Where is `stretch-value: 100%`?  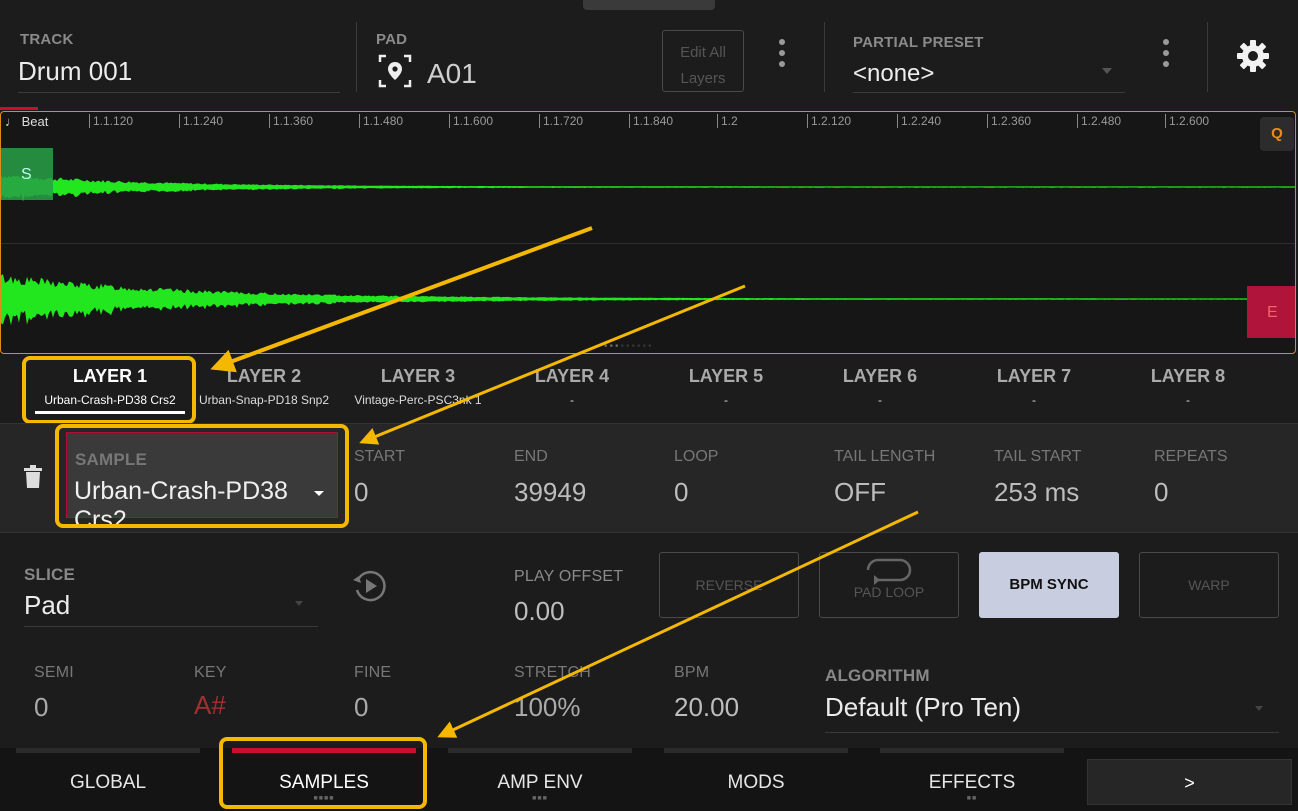
stretch-value: 100% is located at coordinates (547, 707).